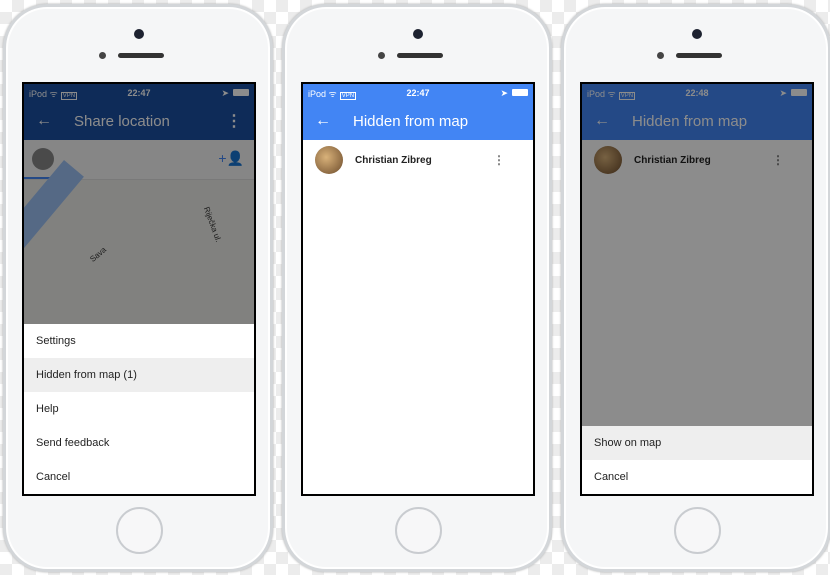 The image size is (830, 575). What do you see at coordinates (139, 341) in the screenshot?
I see `menu-item-settings: Settings` at bounding box center [139, 341].